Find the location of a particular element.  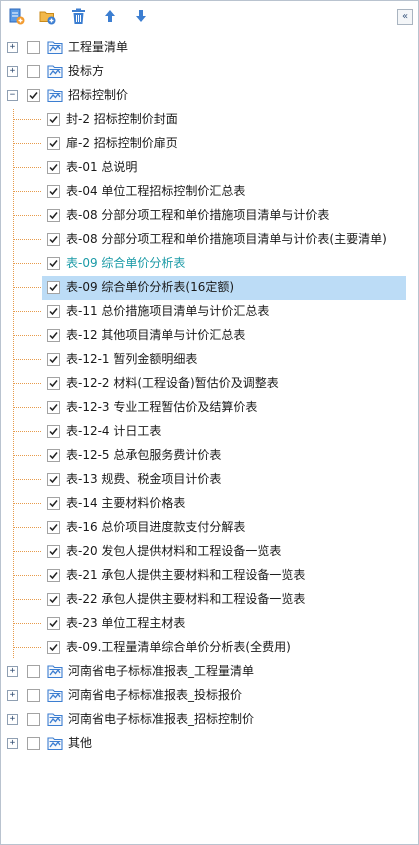

tree-child-node: 表-09.工程量清单综合单价分析表(全费用) is located at coordinates (209, 648).